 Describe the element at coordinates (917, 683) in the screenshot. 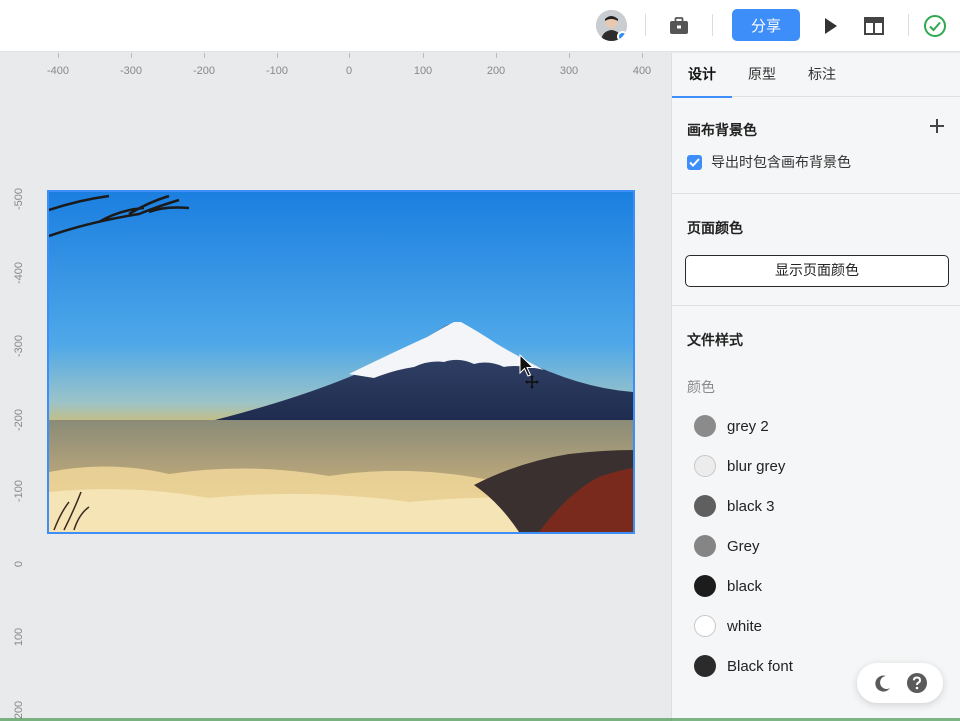

I see `help-icon` at that location.